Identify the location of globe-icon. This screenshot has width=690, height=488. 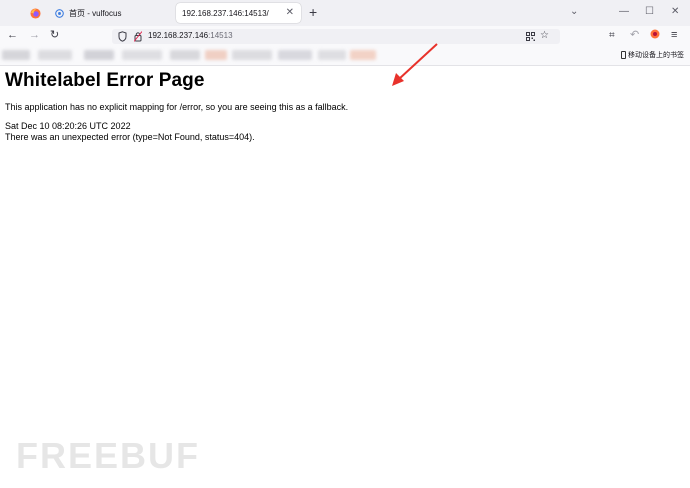
(59, 13).